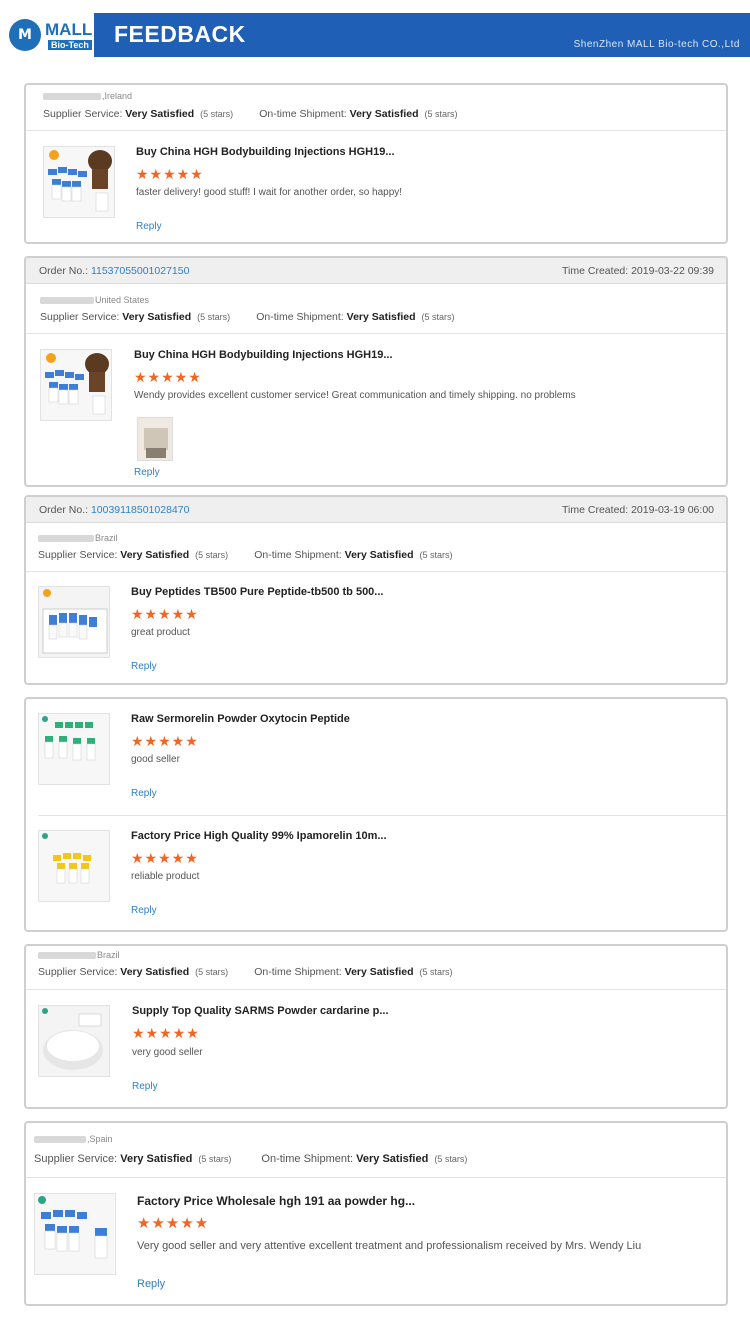  Describe the element at coordinates (155, 439) in the screenshot. I see `review-photo` at that location.